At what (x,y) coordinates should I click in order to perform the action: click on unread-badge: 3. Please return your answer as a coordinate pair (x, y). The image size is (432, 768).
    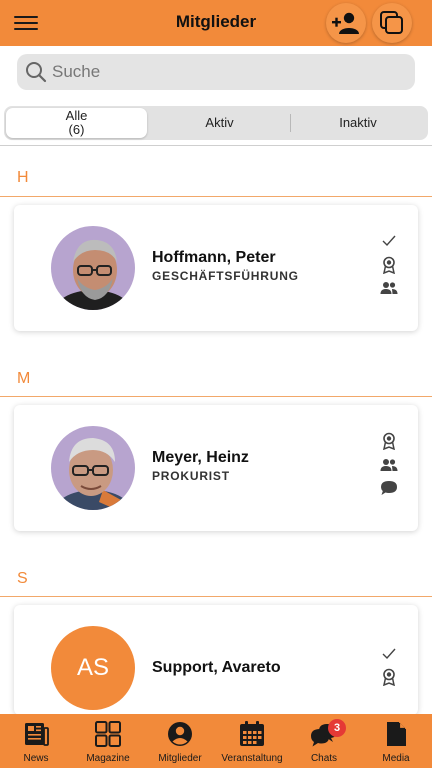
    Looking at the image, I should click on (337, 728).